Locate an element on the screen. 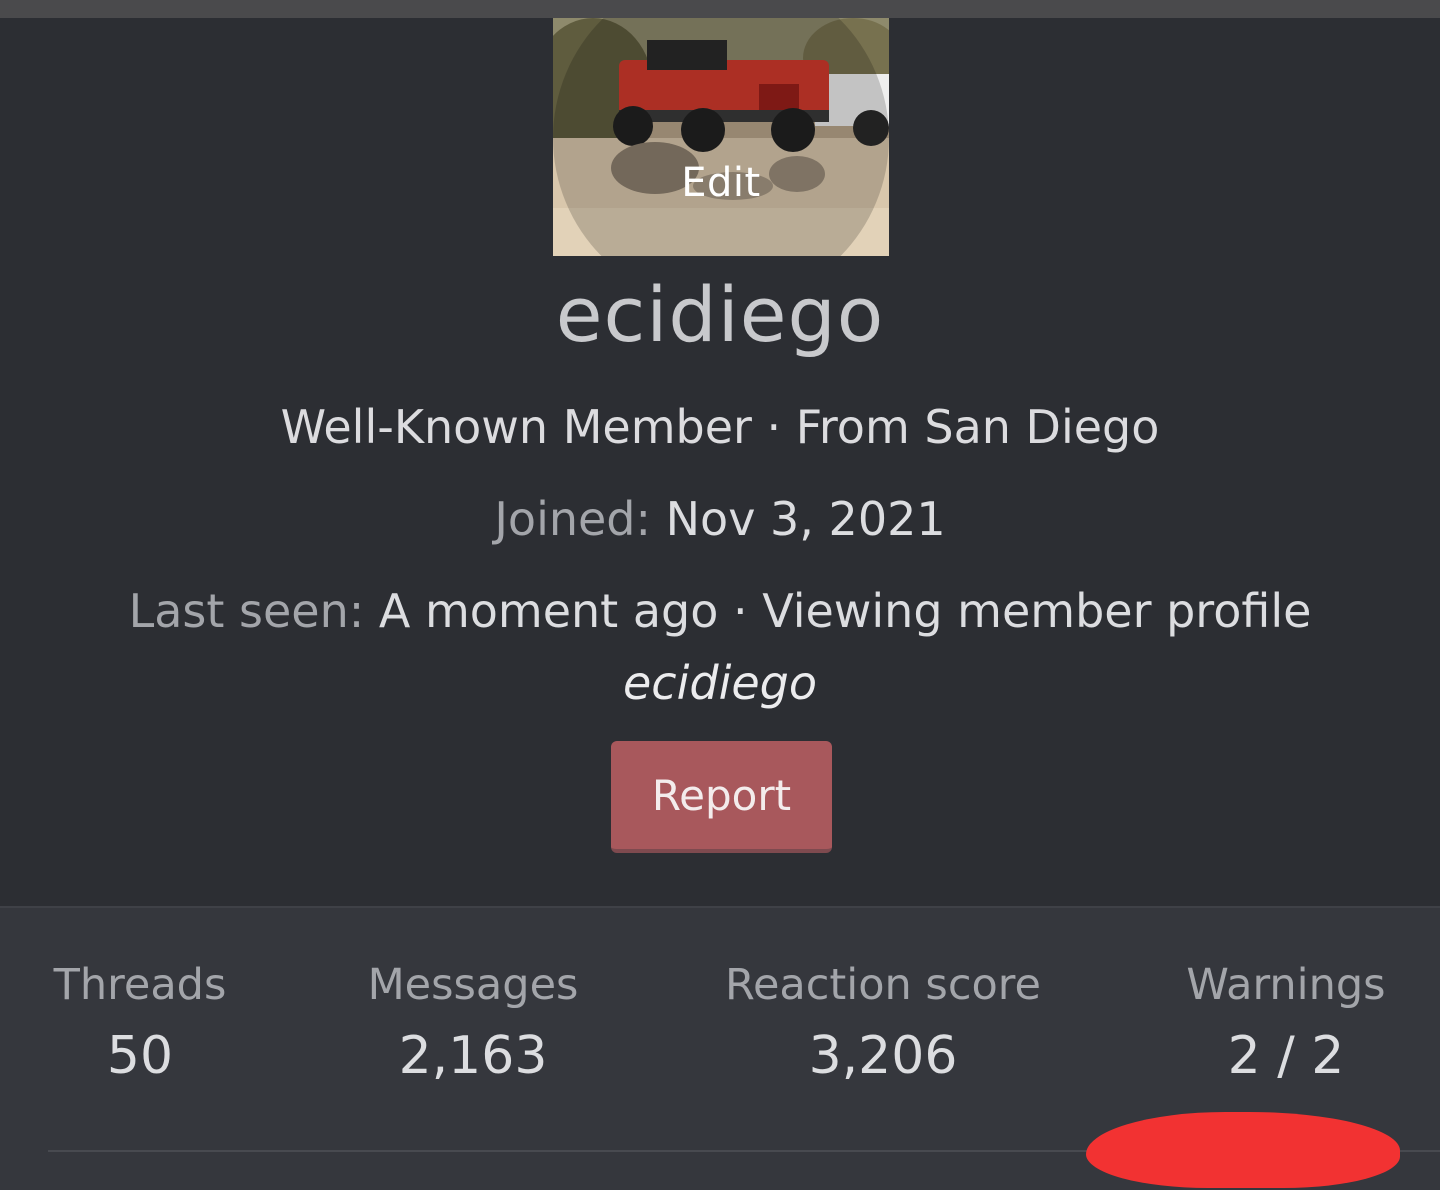  stat-label: Warnings is located at coordinates (1286, 985).